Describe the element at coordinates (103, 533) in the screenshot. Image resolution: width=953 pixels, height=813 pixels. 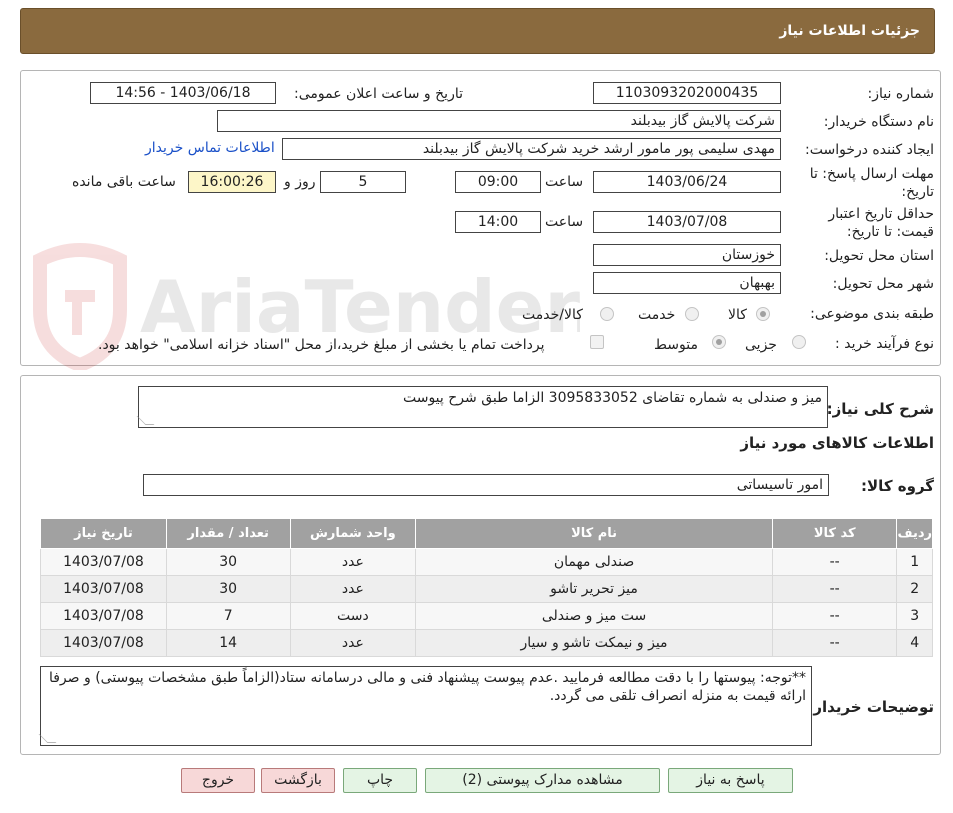
I see `col-header-date: تاریخ نیاز` at that location.